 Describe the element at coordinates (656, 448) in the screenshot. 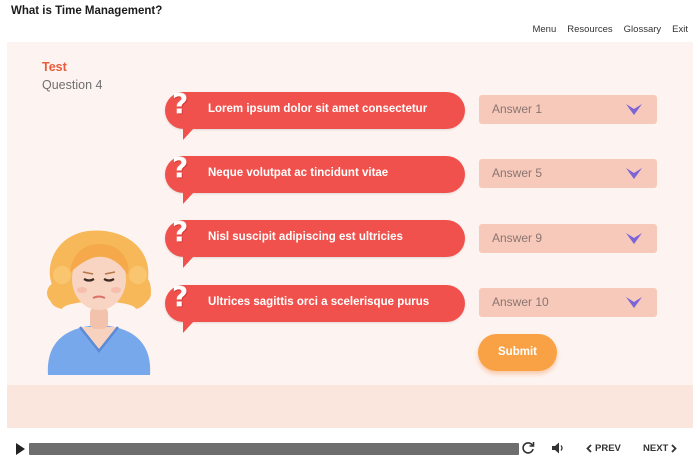

I see `next-label: NEXT` at that location.